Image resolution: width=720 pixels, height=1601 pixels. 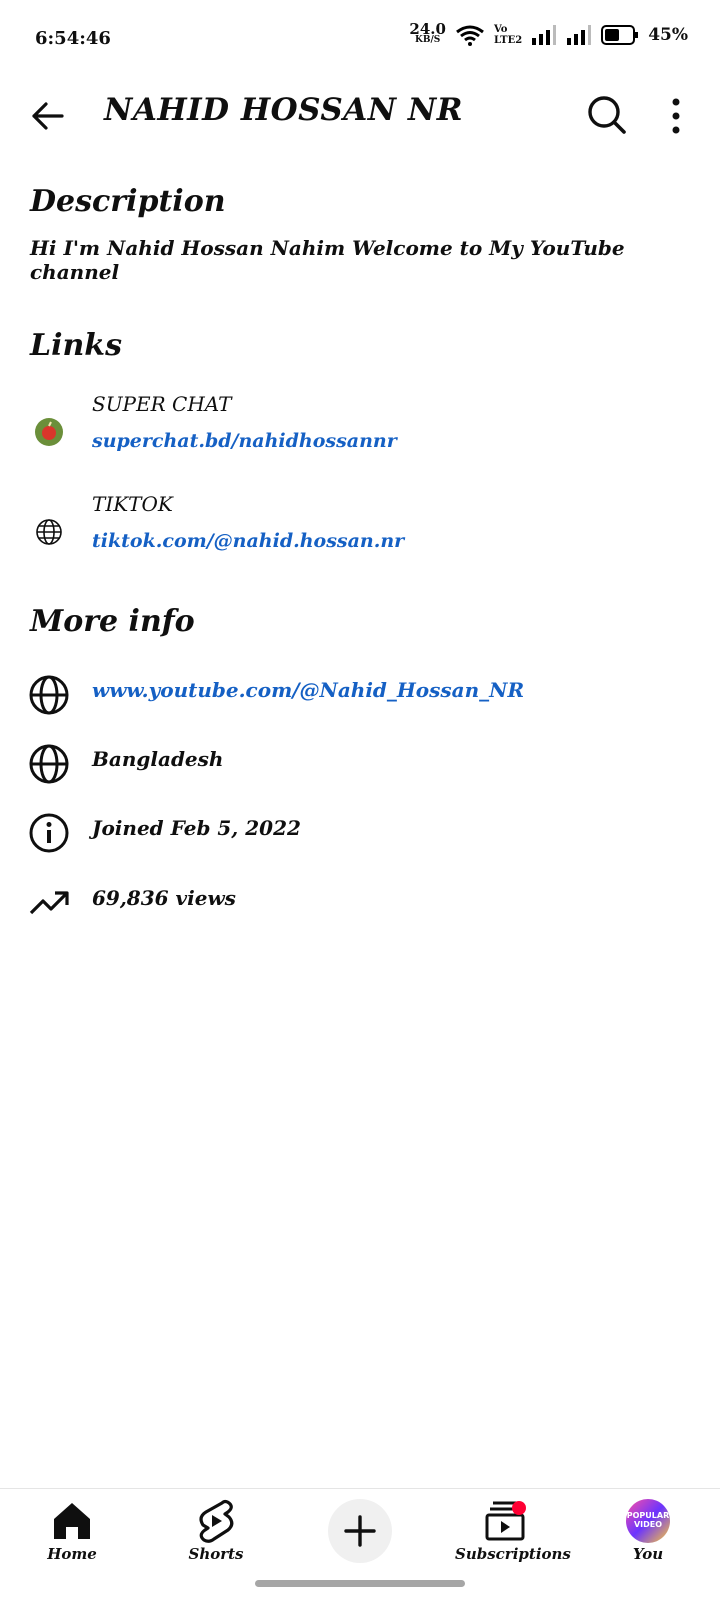 What do you see at coordinates (607, 115) in the screenshot?
I see `search-icon` at bounding box center [607, 115].